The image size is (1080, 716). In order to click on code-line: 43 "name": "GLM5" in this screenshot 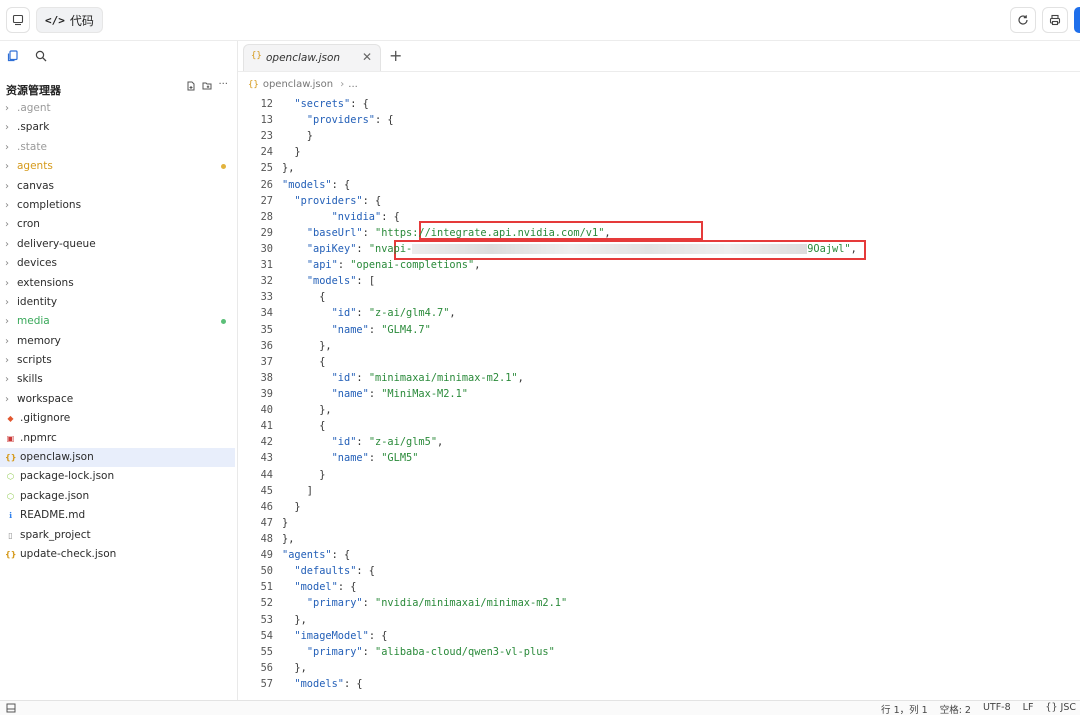, I will do `click(659, 458)`.